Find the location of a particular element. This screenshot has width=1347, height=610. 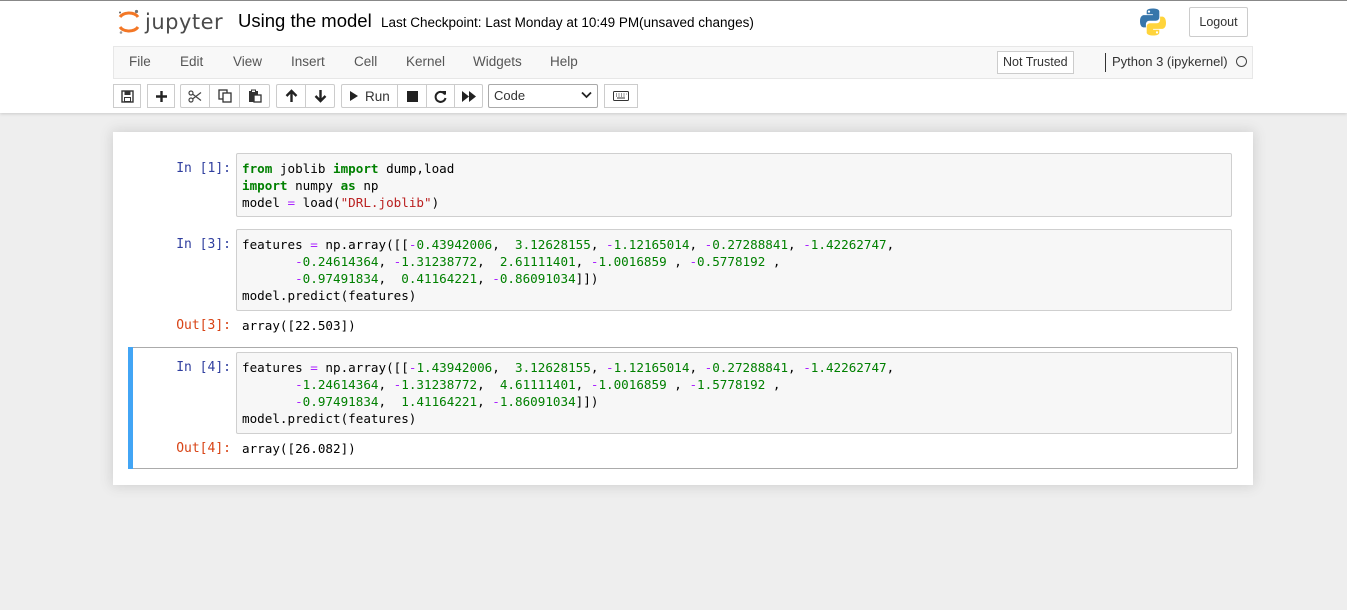

cell-type-select: Code is located at coordinates (543, 96).